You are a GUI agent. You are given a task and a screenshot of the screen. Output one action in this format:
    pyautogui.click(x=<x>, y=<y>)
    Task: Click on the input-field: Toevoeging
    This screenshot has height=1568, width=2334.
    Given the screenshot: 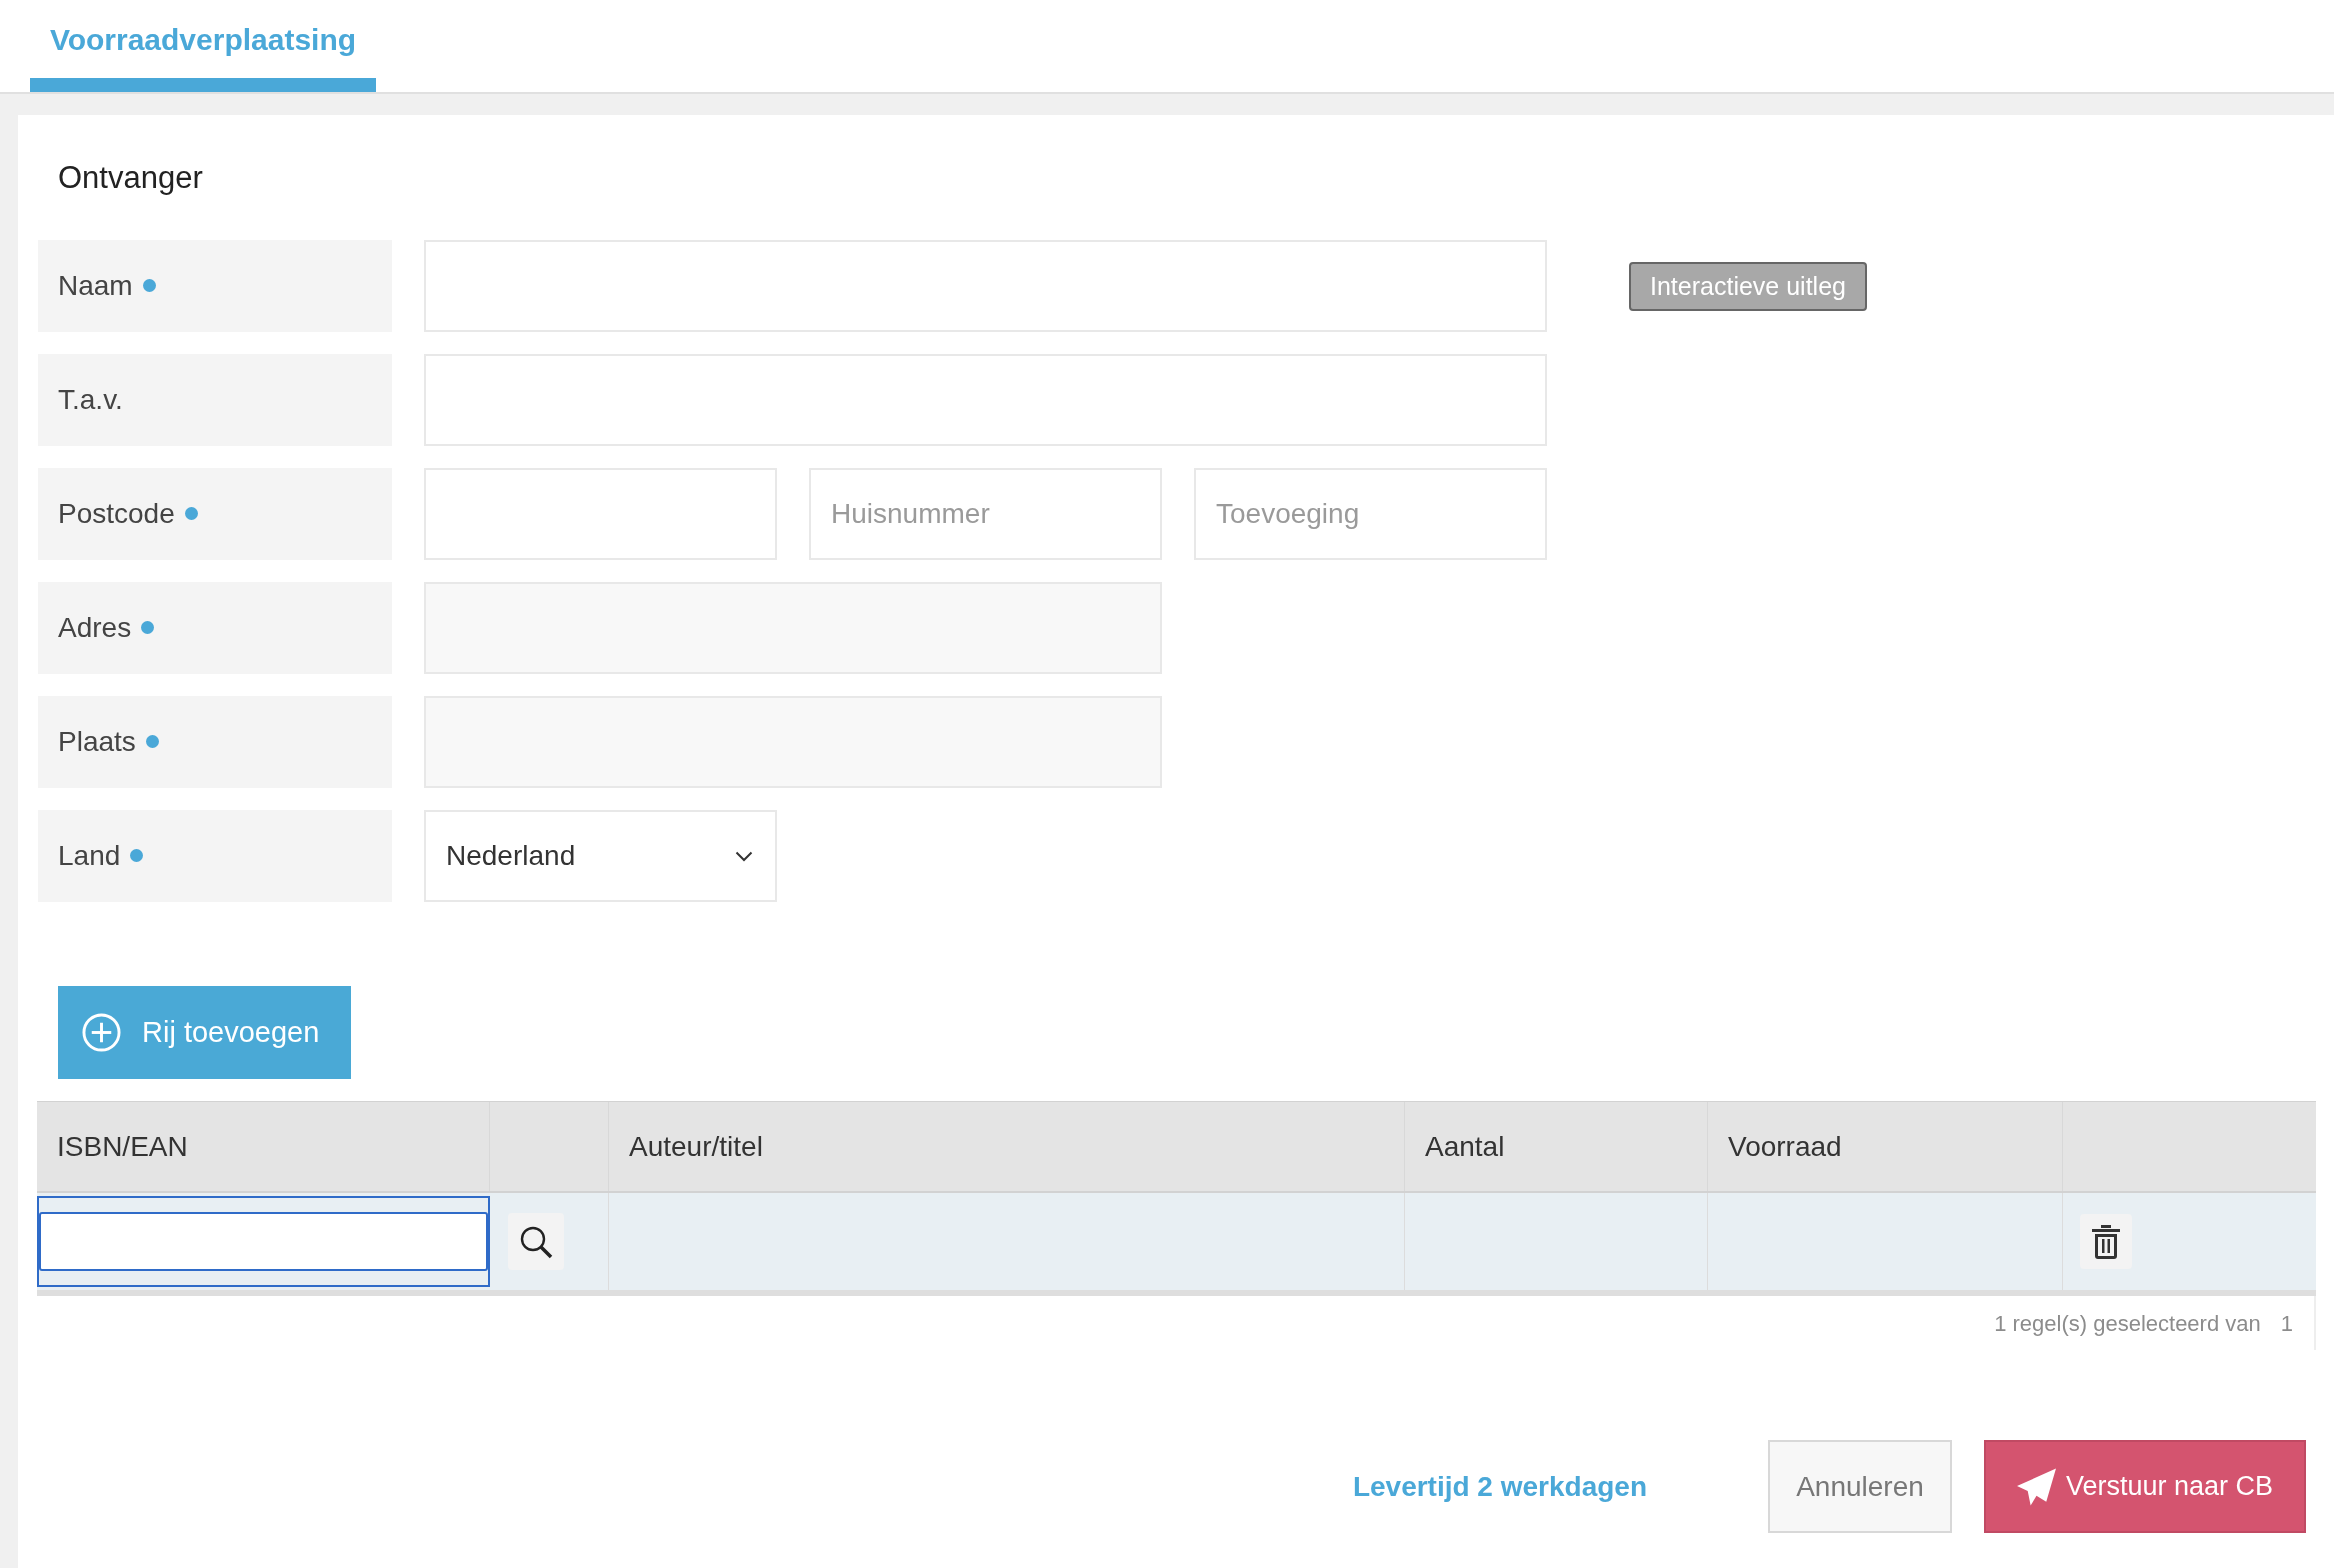 What is the action you would take?
    pyautogui.click(x=1370, y=514)
    